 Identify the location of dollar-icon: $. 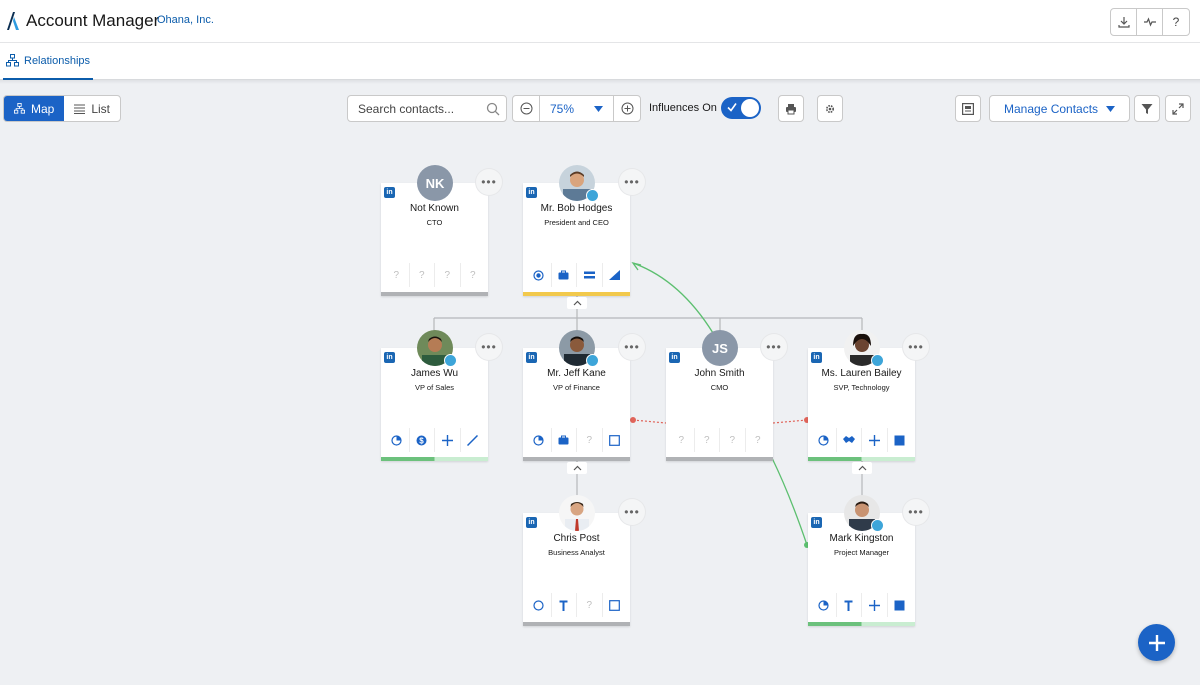
(422, 440).